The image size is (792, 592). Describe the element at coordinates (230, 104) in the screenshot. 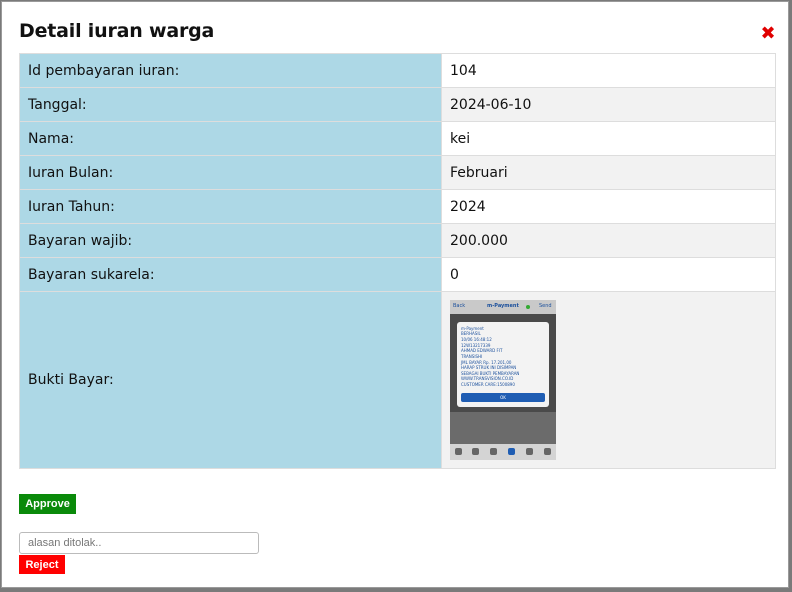

I see `row-label: Tanggal:` at that location.